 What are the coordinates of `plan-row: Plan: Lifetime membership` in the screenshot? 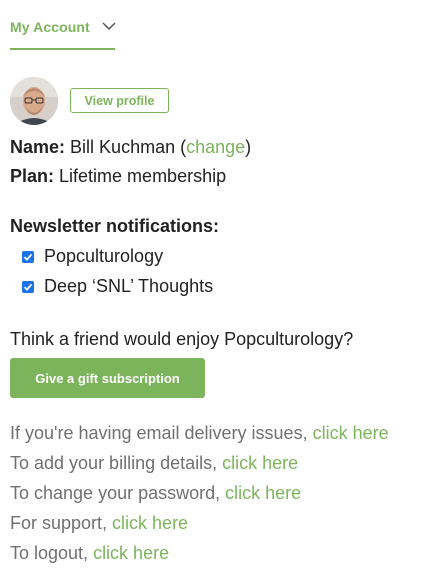 It's located at (118, 176).